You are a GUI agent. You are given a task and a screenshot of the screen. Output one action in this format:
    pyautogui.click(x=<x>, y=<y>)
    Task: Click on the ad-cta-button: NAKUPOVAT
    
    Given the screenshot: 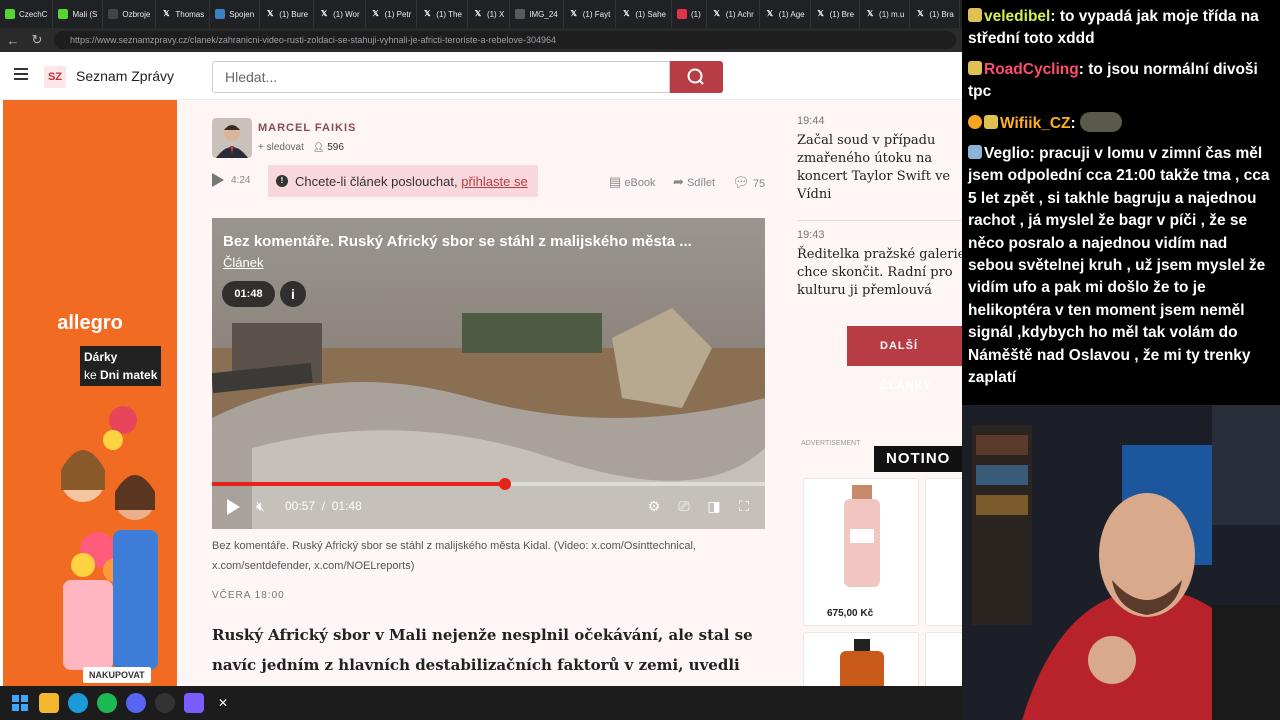 What is the action you would take?
    pyautogui.click(x=117, y=675)
    